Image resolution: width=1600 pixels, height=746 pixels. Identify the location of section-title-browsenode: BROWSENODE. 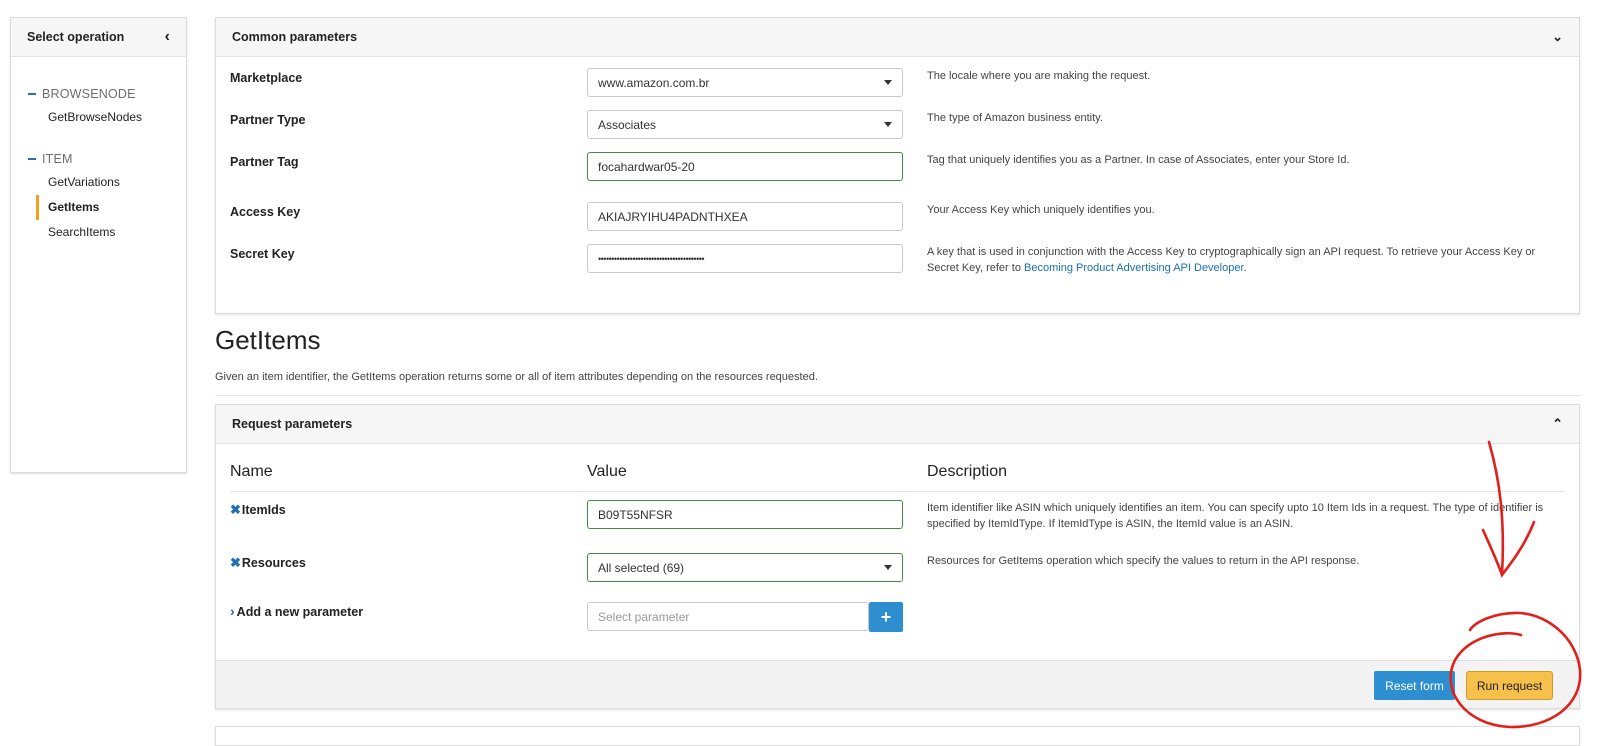
(89, 94).